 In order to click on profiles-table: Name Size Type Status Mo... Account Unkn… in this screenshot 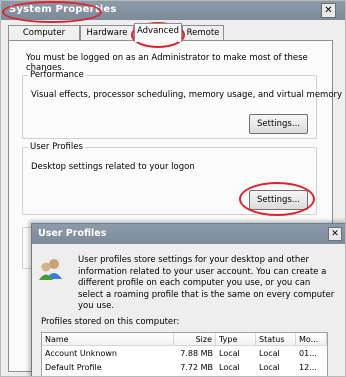, I will do `click(184, 354)`.